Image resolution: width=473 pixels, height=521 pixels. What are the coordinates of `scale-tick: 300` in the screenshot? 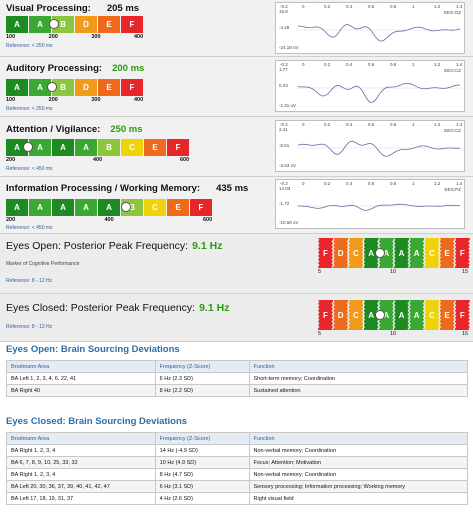 It's located at (96, 100).